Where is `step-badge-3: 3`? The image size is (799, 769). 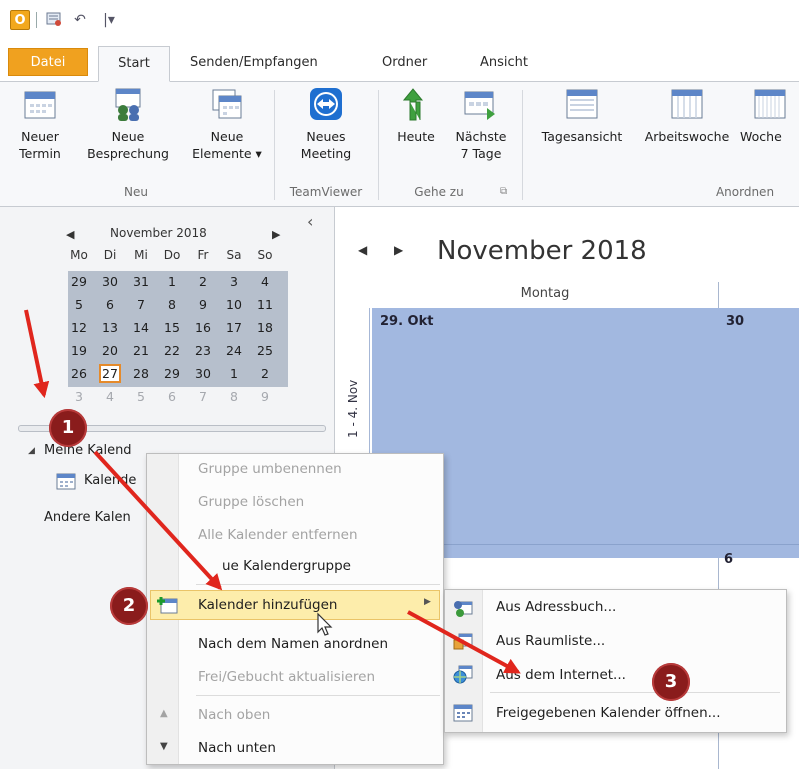 step-badge-3: 3 is located at coordinates (671, 682).